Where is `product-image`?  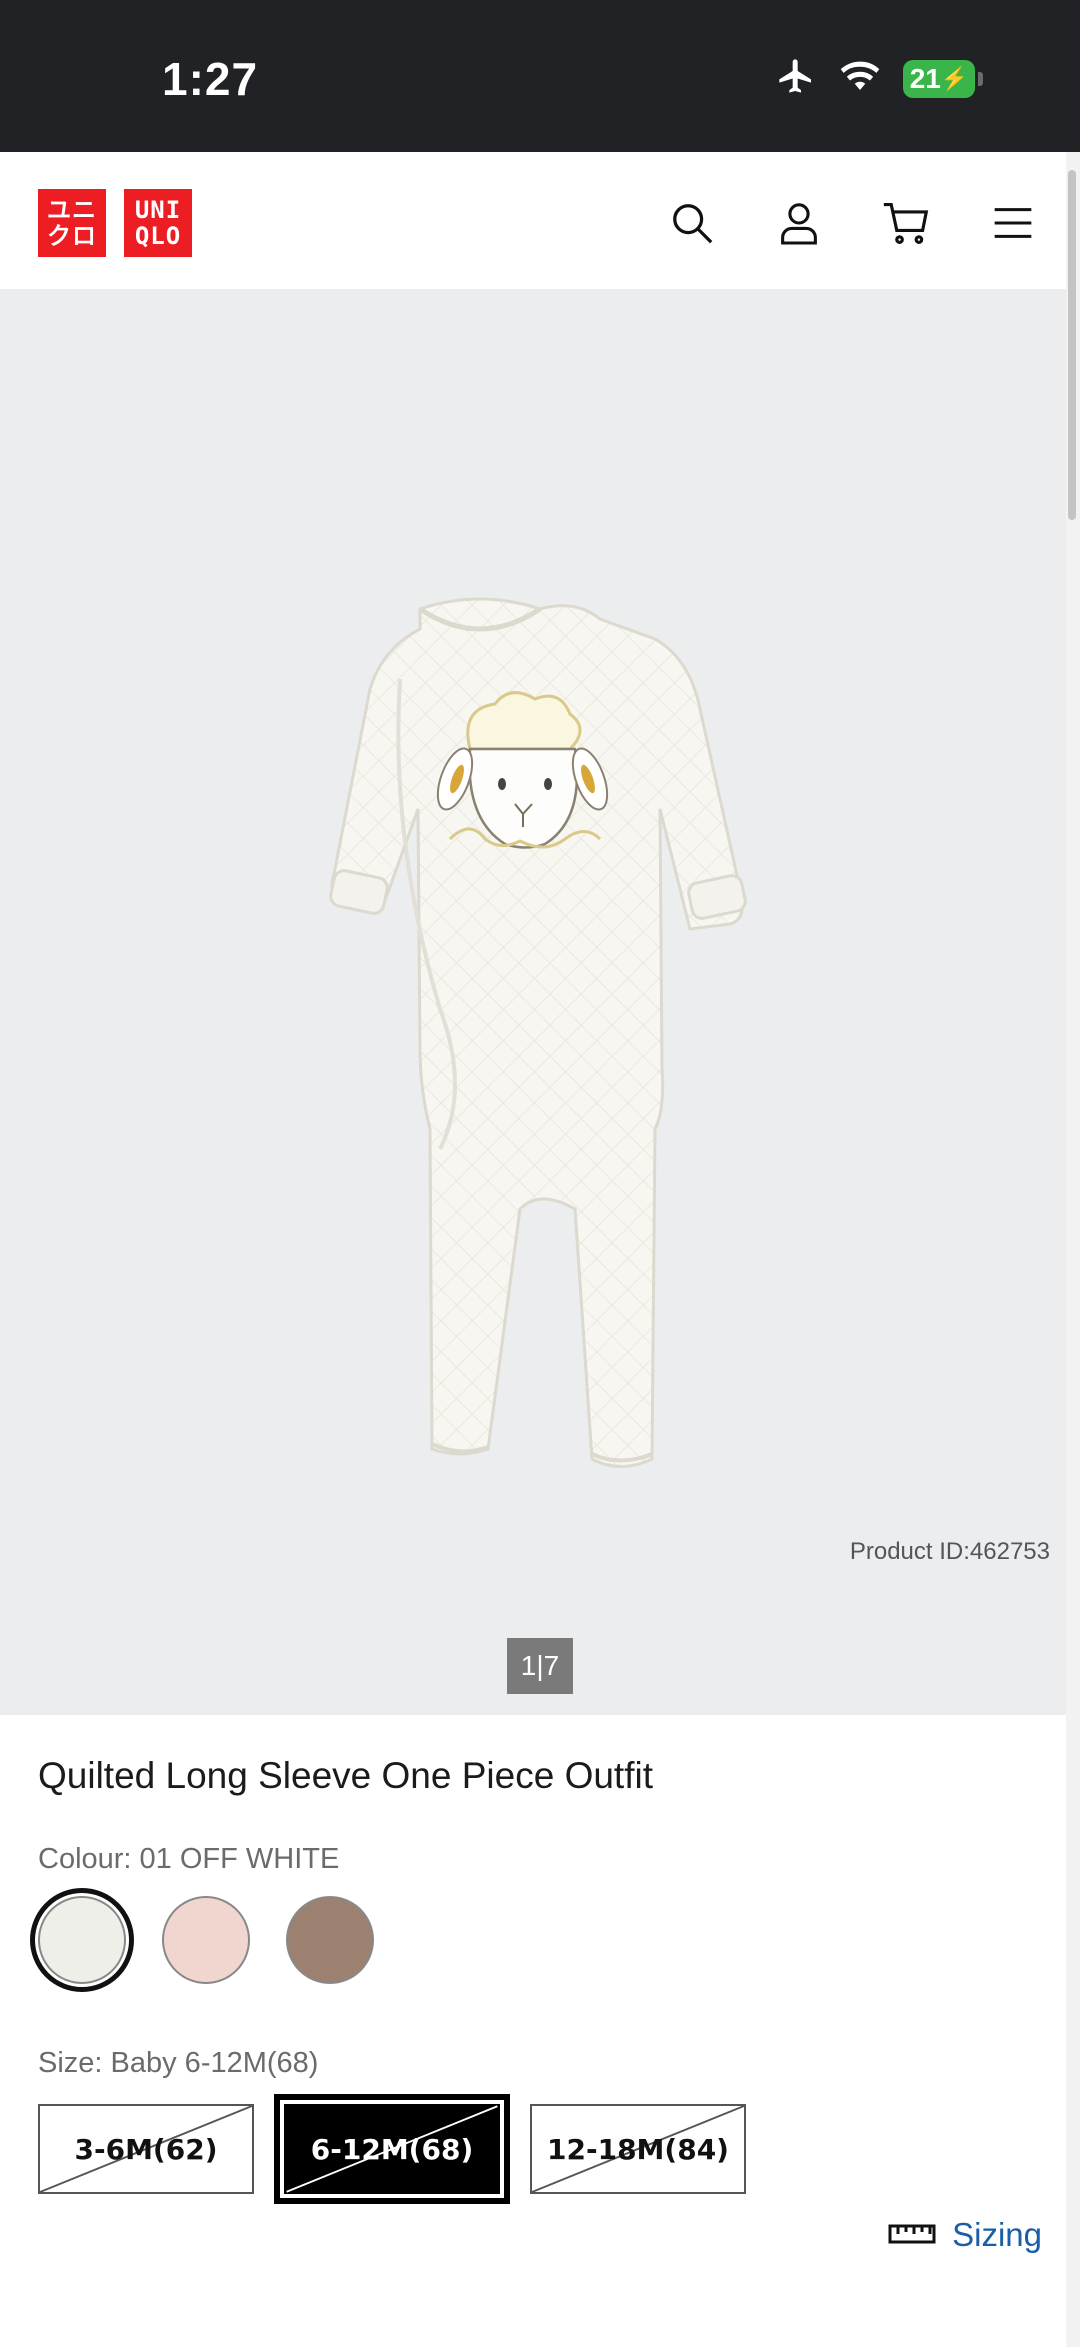
product-image is located at coordinates (538, 1032).